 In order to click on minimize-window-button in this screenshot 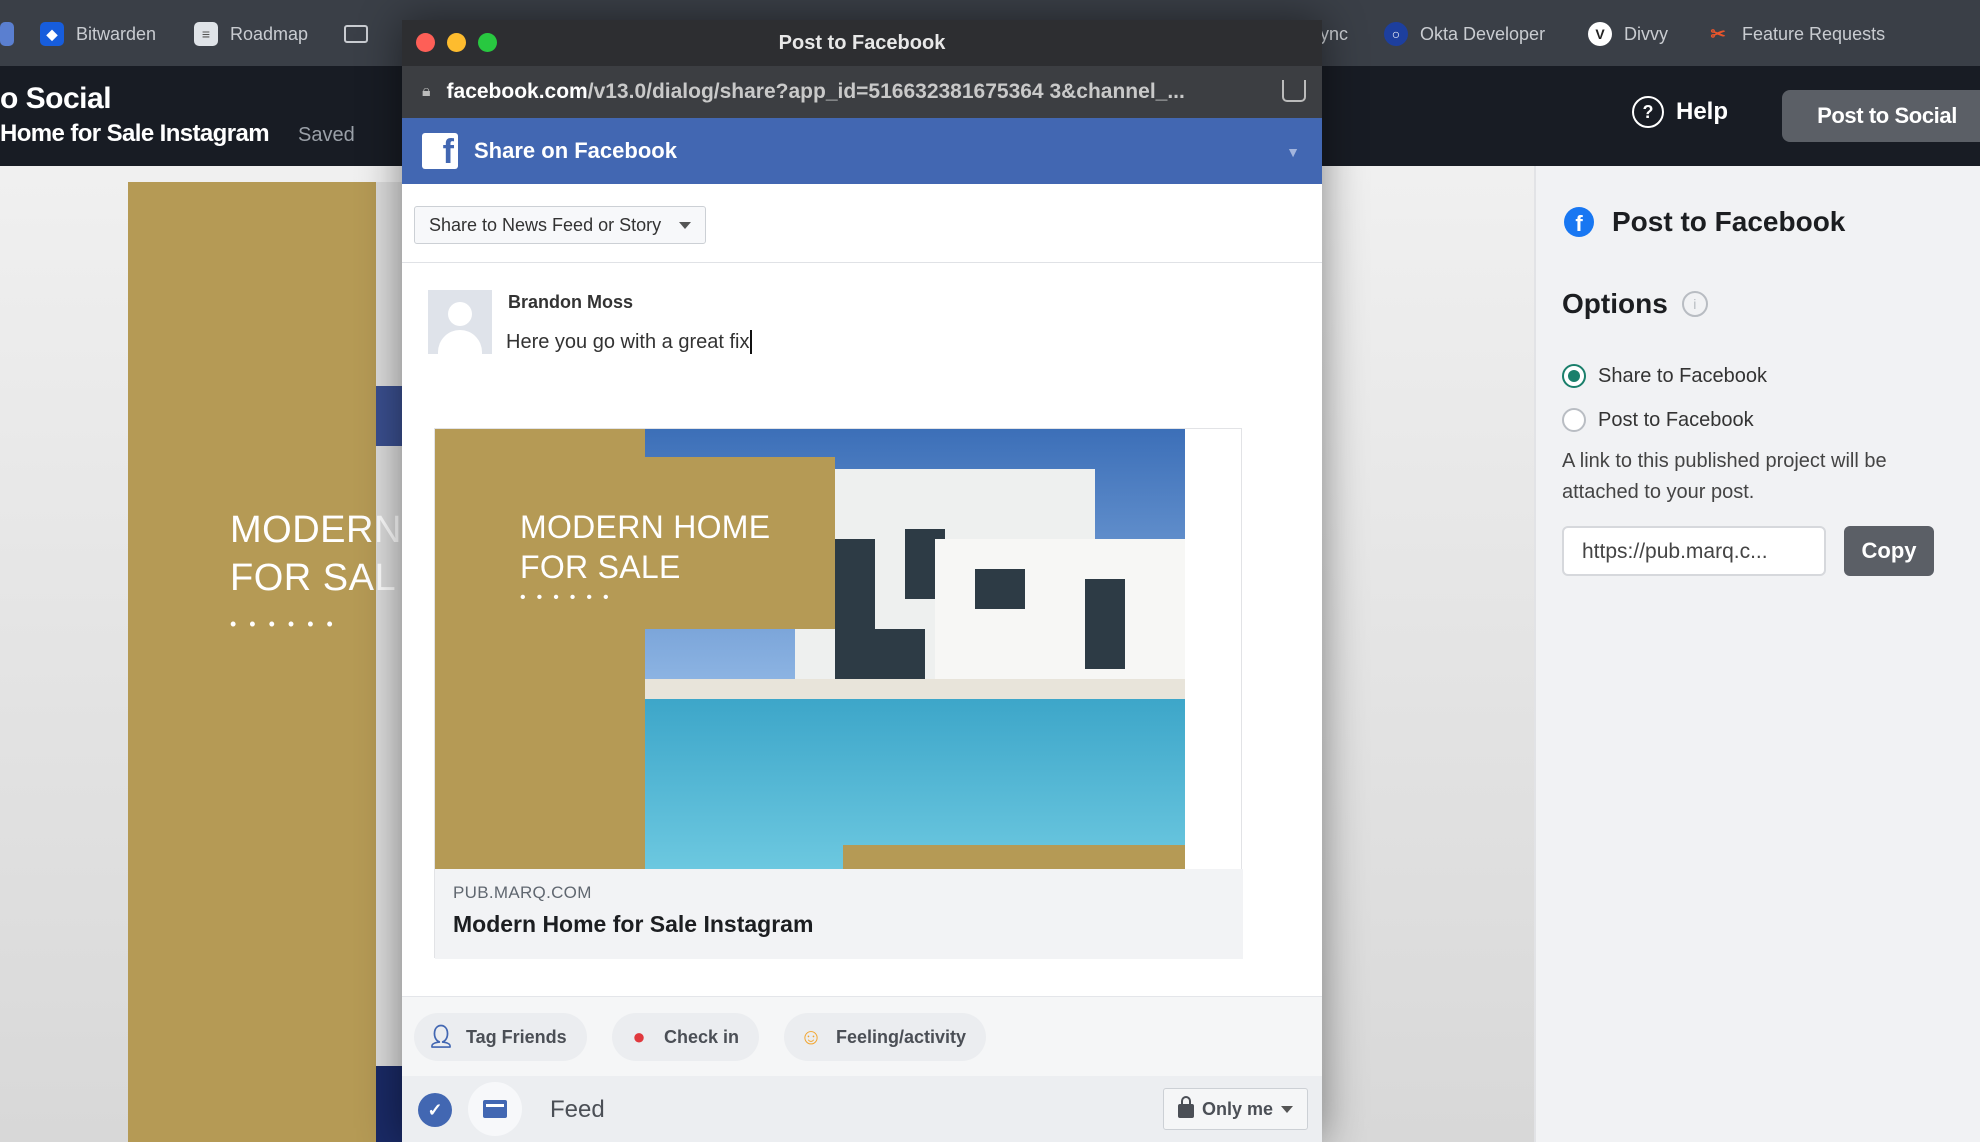, I will do `click(456, 42)`.